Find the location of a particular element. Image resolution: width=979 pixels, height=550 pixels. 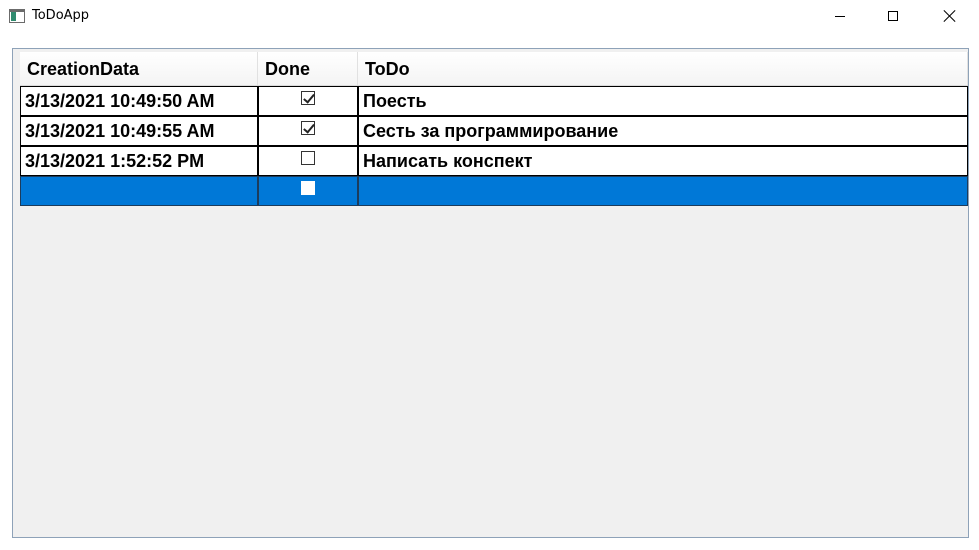

minimize-icon is located at coordinates (840, 16).